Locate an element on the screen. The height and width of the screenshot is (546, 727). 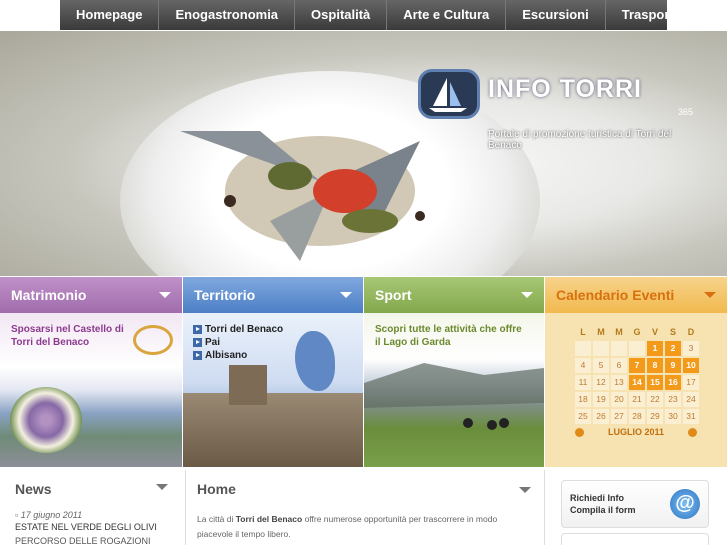
calendar-day: 27 is located at coordinates (619, 416).